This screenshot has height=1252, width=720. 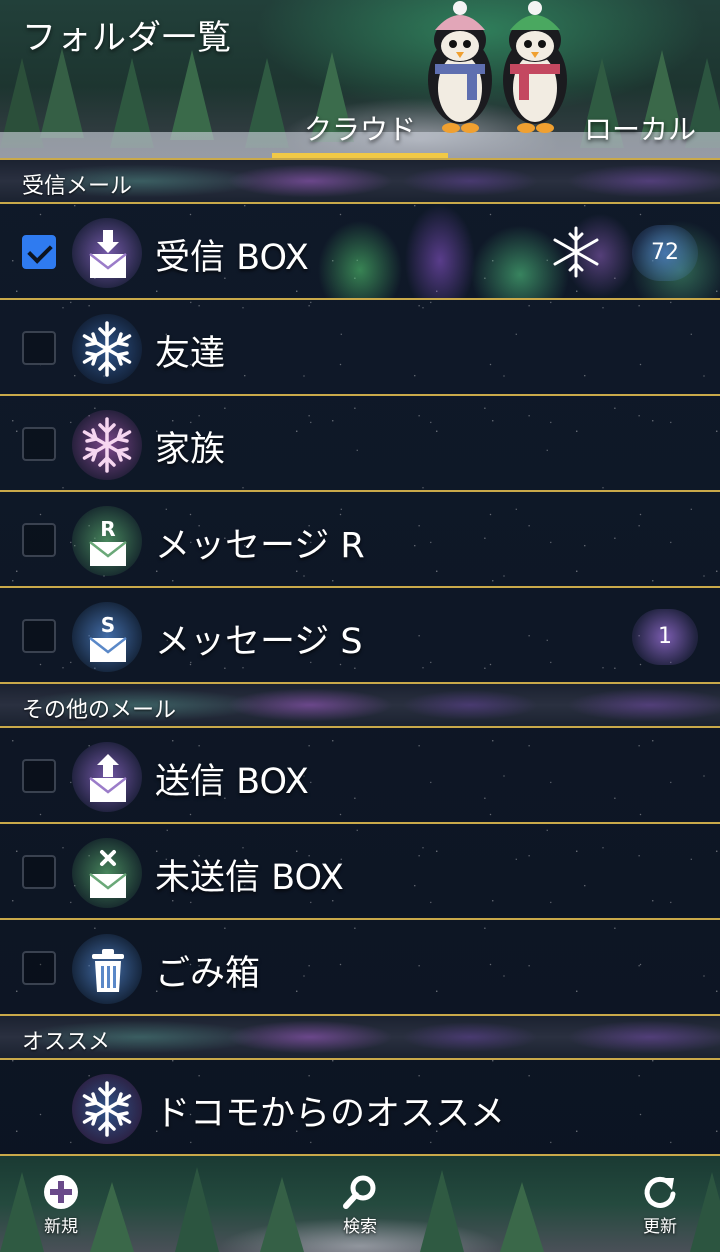 What do you see at coordinates (107, 1109) in the screenshot?
I see `snowflake-recommend-icon` at bounding box center [107, 1109].